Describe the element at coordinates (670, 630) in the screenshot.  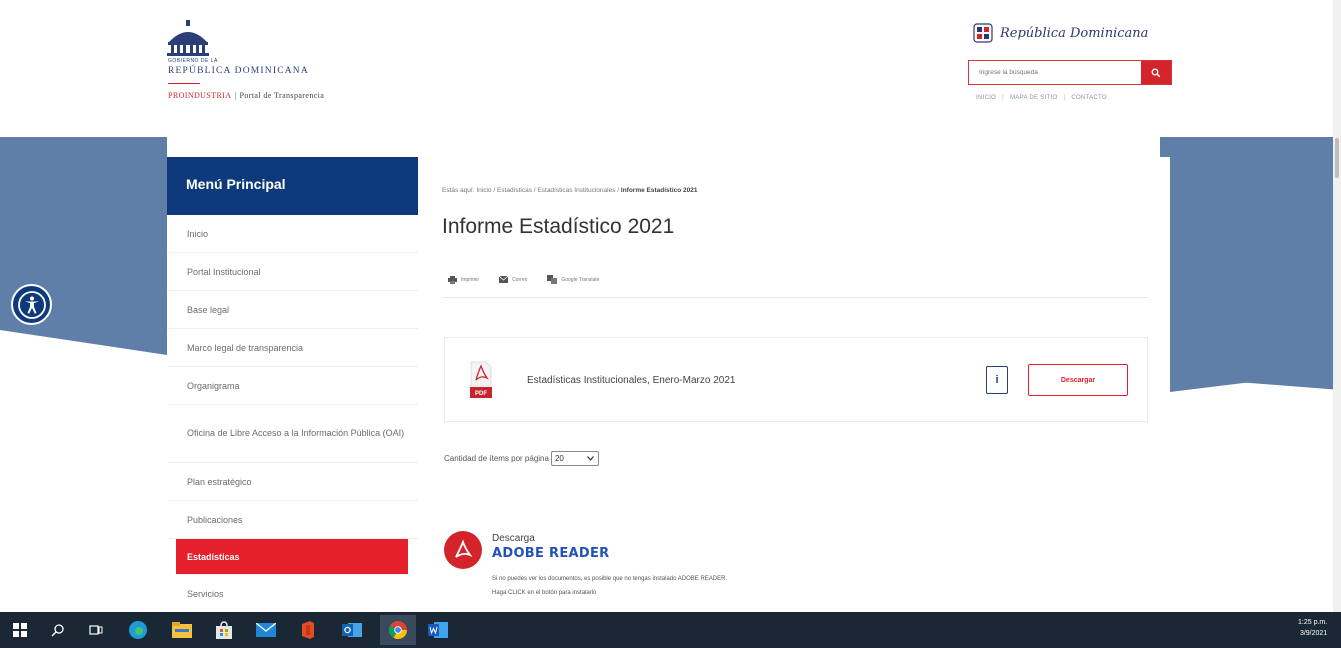
I see `windows-taskbar` at that location.